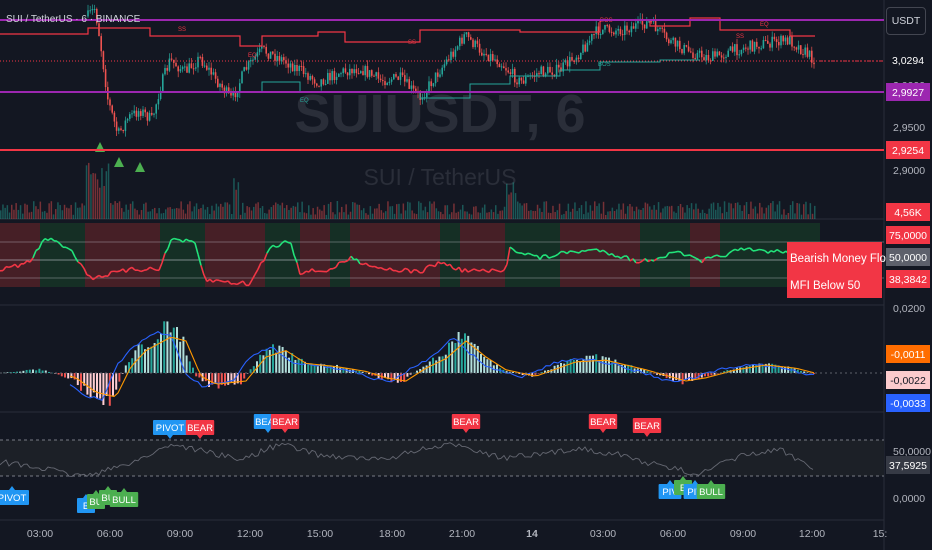 The height and width of the screenshot is (550, 932). What do you see at coordinates (908, 280) in the screenshot?
I see `svg-text: 38,3842` at bounding box center [908, 280].